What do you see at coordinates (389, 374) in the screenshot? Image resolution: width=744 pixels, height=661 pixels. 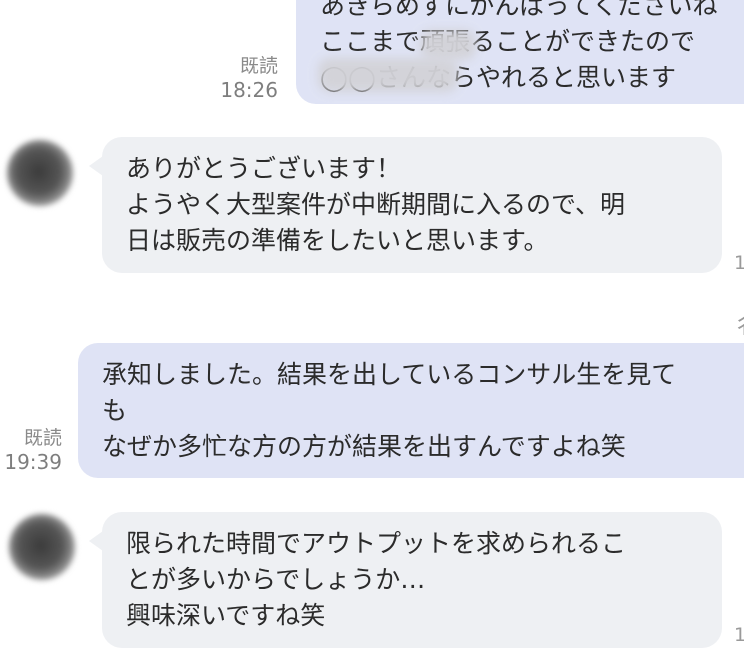 I see `message-line: 承知しました。結果を出しているコンサル生を見て` at bounding box center [389, 374].